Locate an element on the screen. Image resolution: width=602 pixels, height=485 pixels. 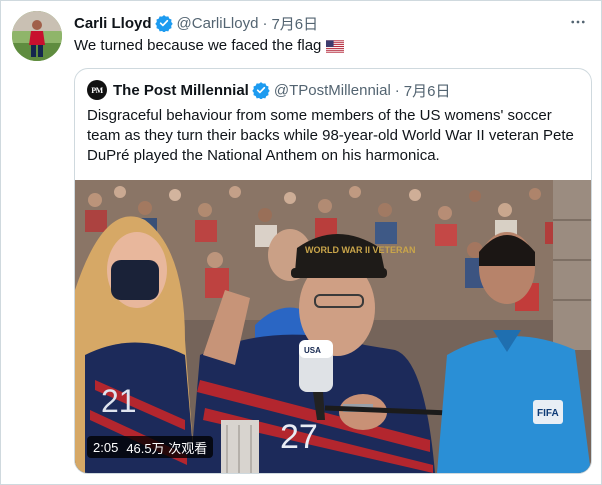
video-duration: 2:05 is located at coordinates (106, 447).